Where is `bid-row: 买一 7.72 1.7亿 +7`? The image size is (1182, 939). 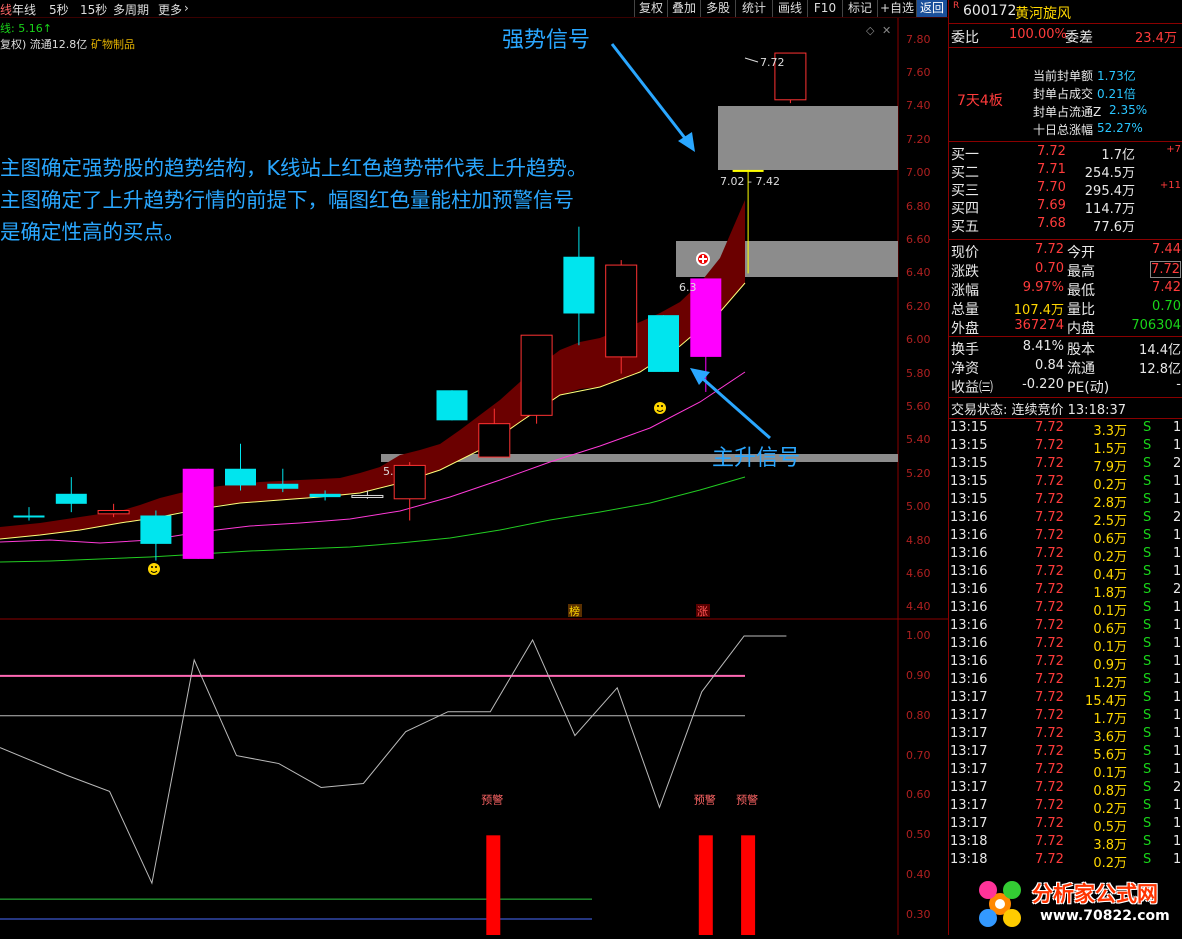
bid-row: 买一 7.72 1.7亿 +7 is located at coordinates (1065, 153).